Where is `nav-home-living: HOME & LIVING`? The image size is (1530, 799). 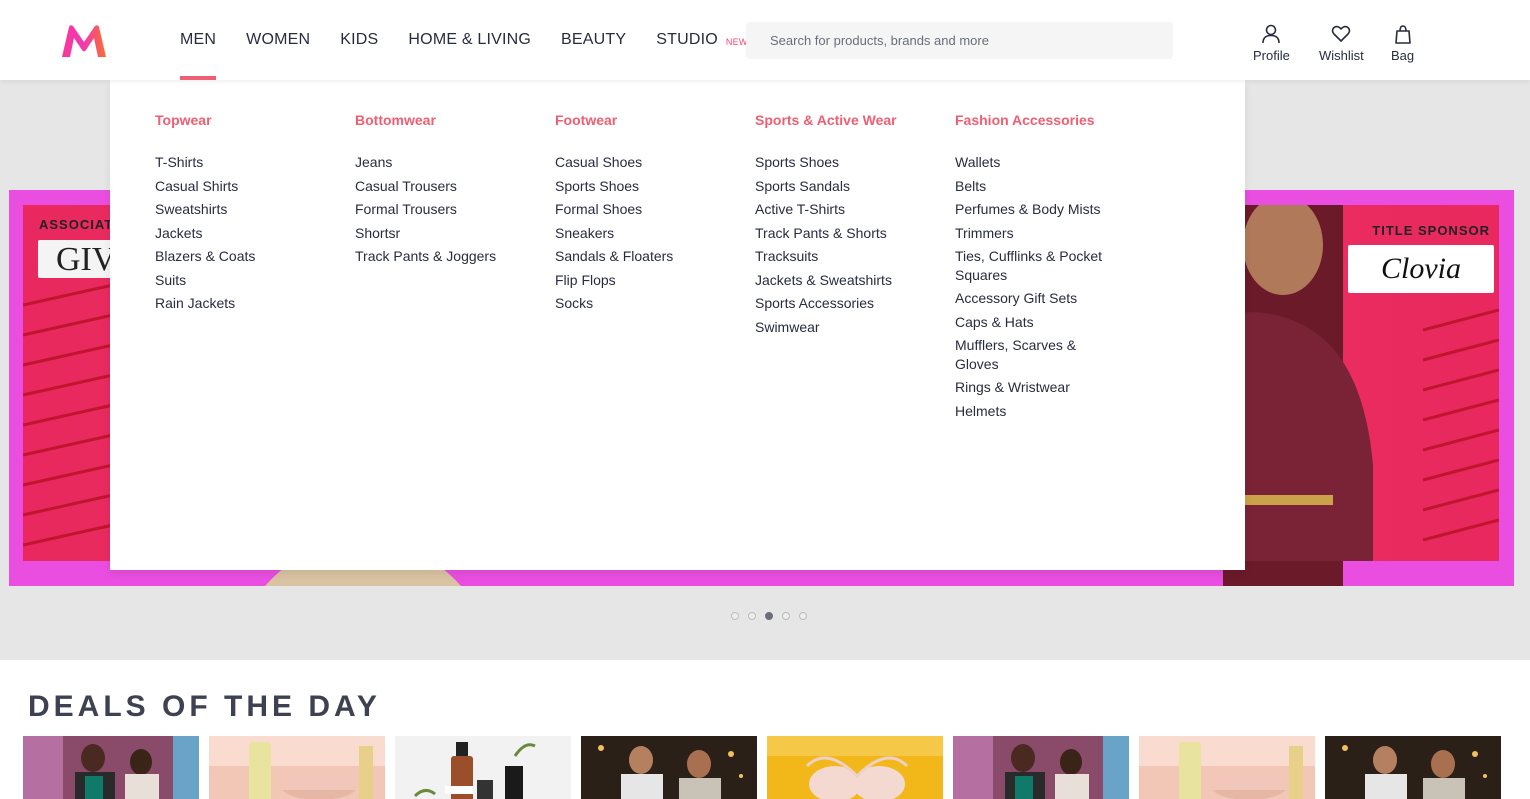
nav-home-living: HOME & LIVING is located at coordinates (469, 40).